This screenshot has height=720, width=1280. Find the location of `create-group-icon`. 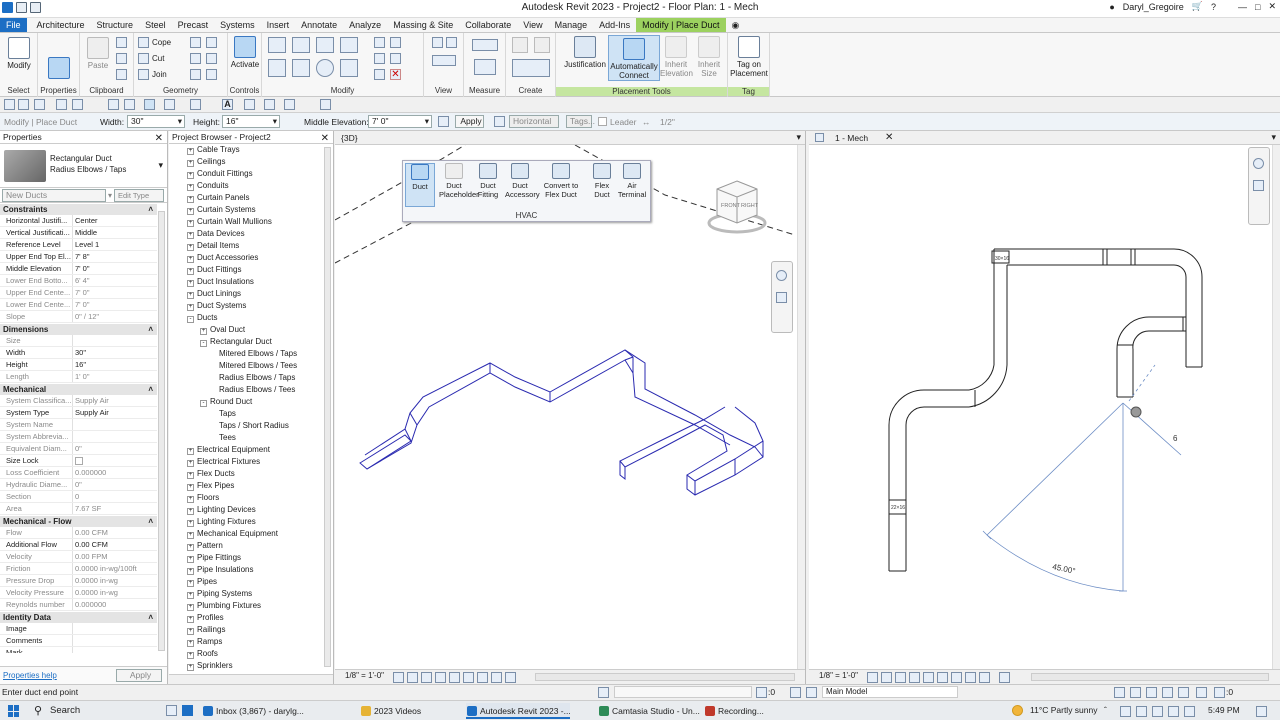

create-group-icon is located at coordinates (542, 45).